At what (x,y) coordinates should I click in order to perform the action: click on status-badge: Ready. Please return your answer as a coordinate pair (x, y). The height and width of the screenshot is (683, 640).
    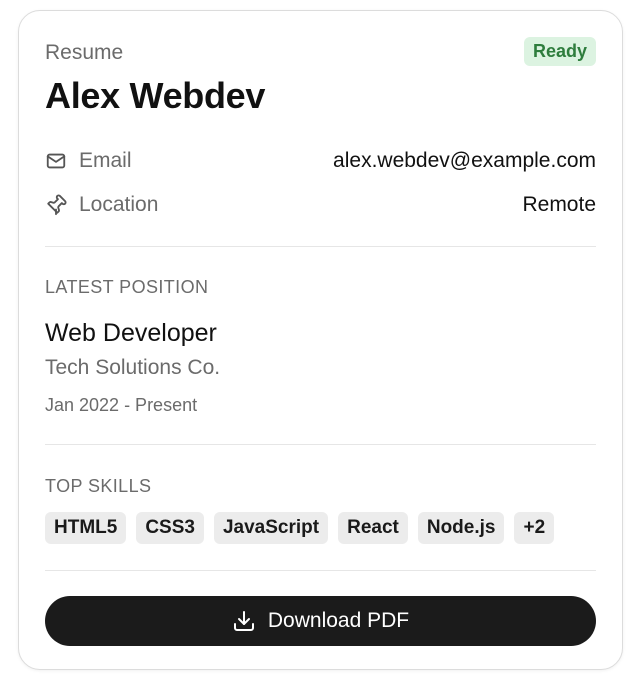
    Looking at the image, I should click on (559, 51).